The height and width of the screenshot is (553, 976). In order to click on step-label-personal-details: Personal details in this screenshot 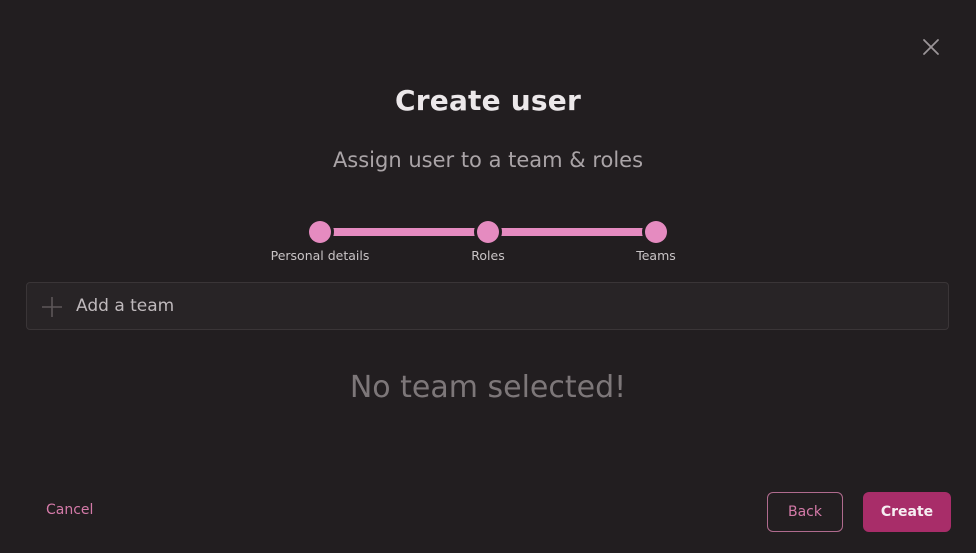, I will do `click(320, 255)`.